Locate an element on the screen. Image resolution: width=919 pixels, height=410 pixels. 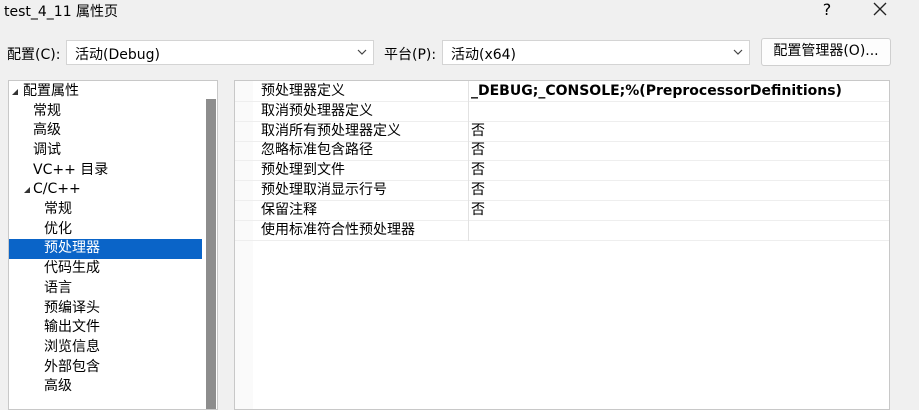
tree-item-label: C/C++ is located at coordinates (57, 189).